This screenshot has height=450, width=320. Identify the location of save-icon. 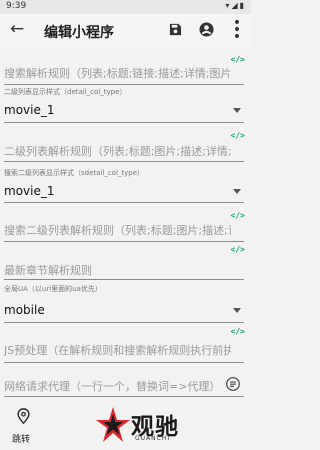
(175, 29).